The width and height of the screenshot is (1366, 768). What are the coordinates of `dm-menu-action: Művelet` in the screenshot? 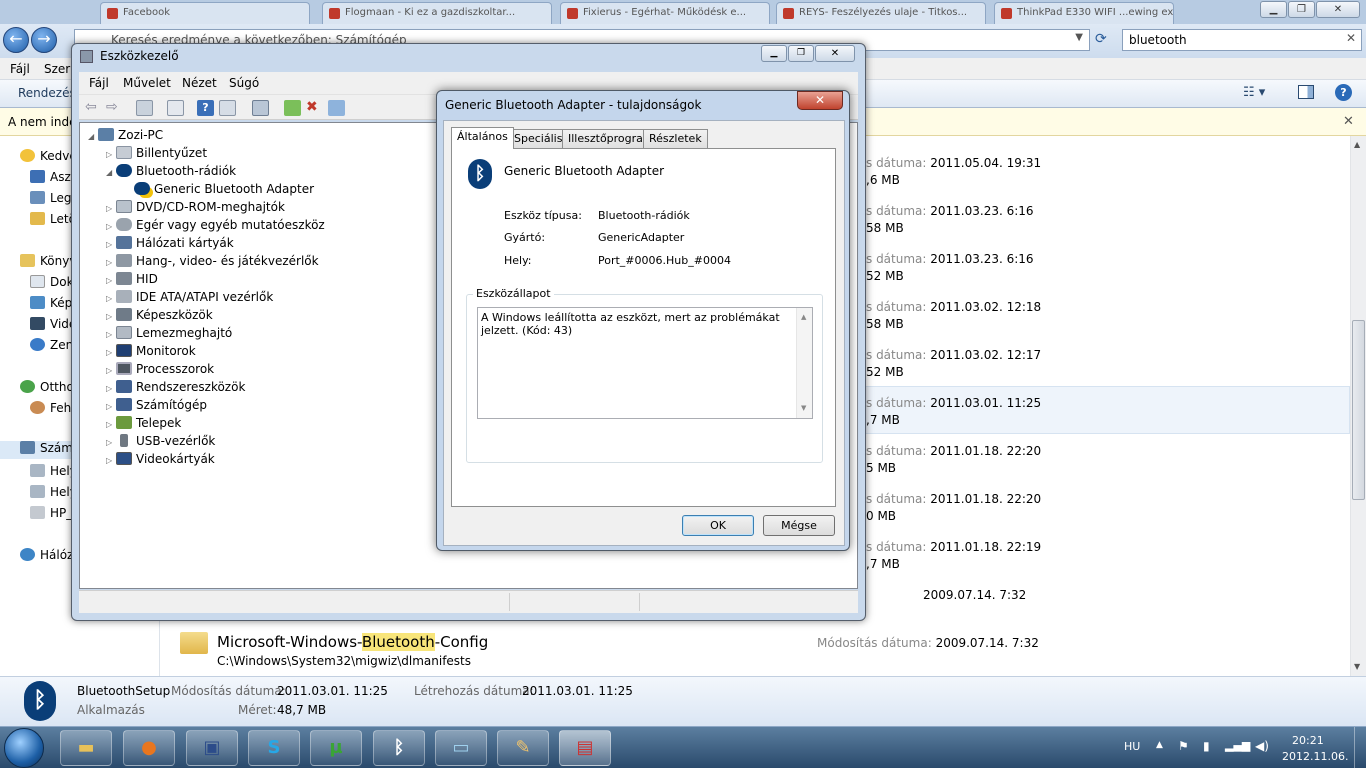 It's located at (147, 83).